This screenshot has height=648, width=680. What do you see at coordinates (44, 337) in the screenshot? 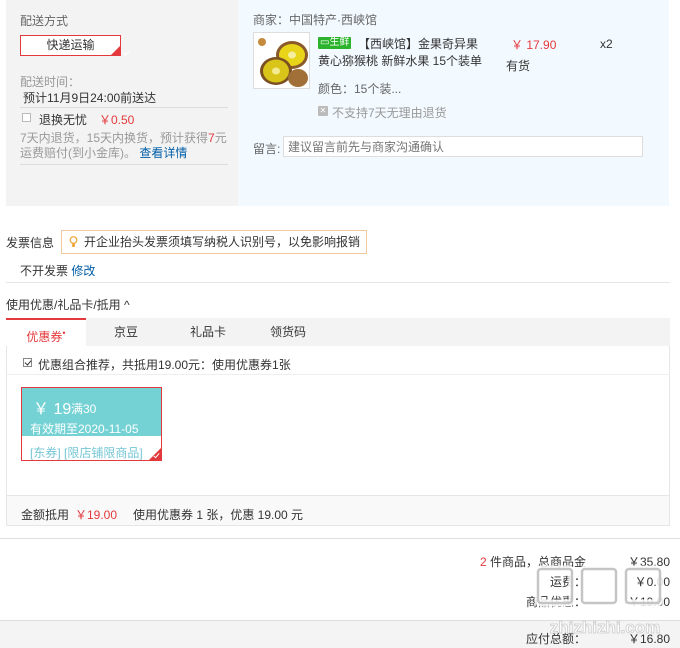
I see `tab-label: 优惠券` at bounding box center [44, 337].